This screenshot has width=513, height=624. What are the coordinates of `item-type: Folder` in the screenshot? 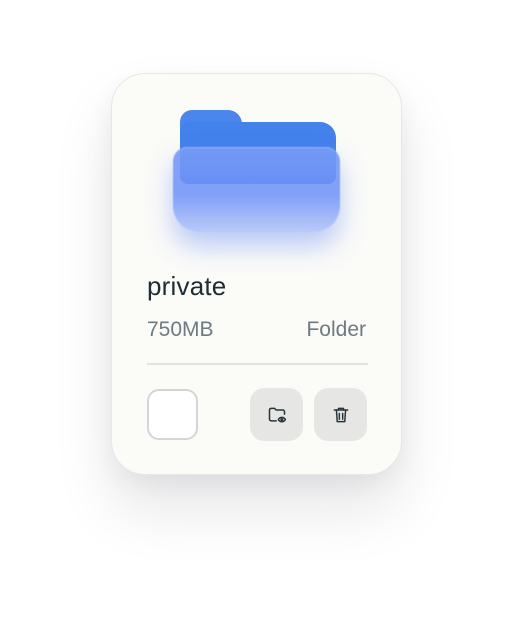 It's located at (336, 329).